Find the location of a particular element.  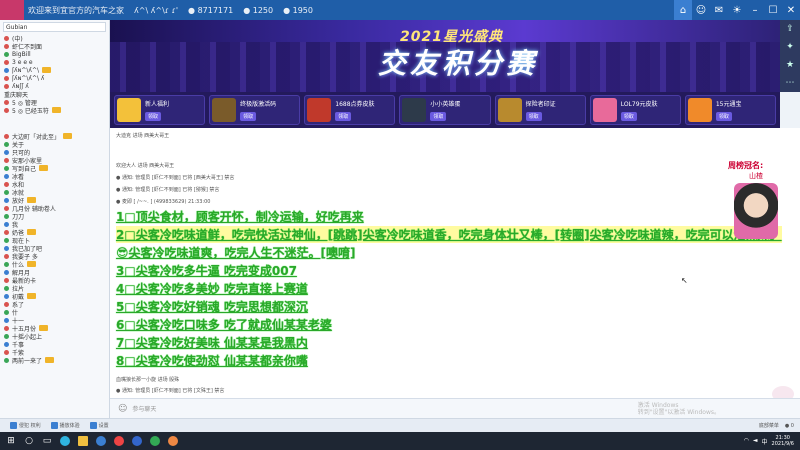

gift-card: 15元通宝领取 is located at coordinates (730, 110).